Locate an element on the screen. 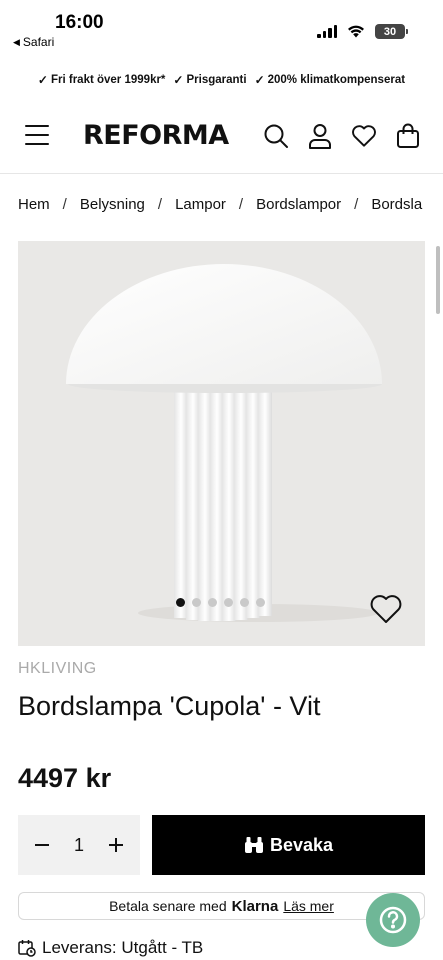  breadcrumb-item: Bordslampor is located at coordinates (298, 204).